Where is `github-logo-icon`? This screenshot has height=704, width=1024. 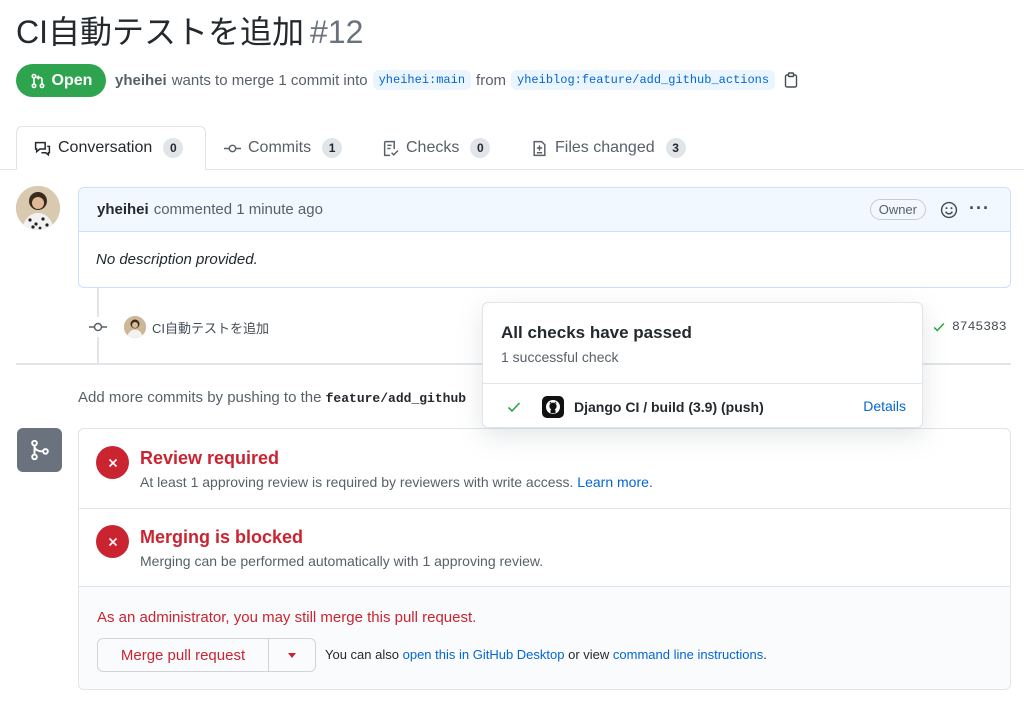 github-logo-icon is located at coordinates (553, 406).